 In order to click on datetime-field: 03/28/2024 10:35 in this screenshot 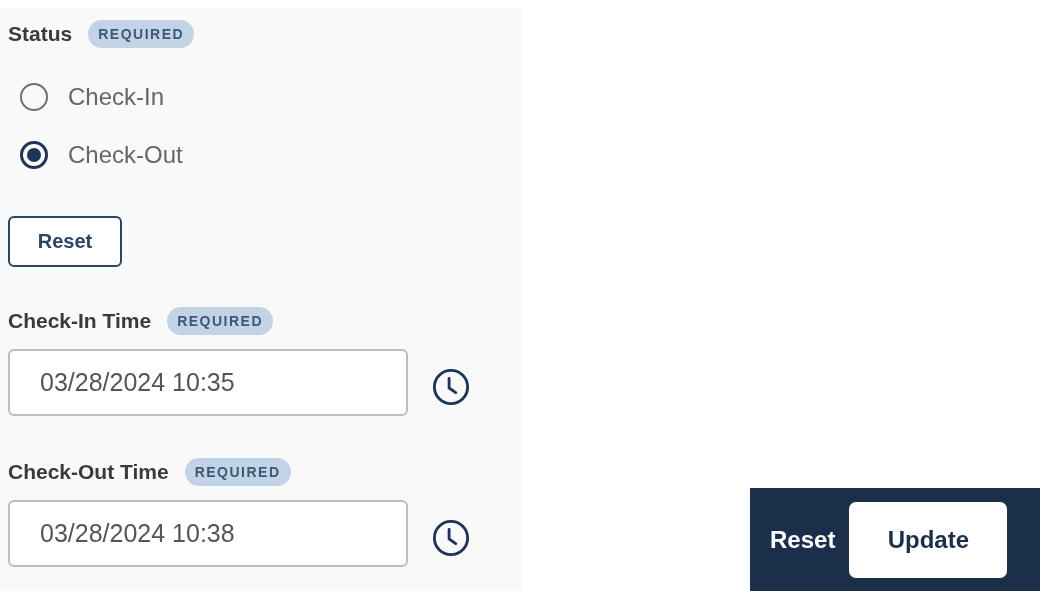, I will do `click(208, 382)`.